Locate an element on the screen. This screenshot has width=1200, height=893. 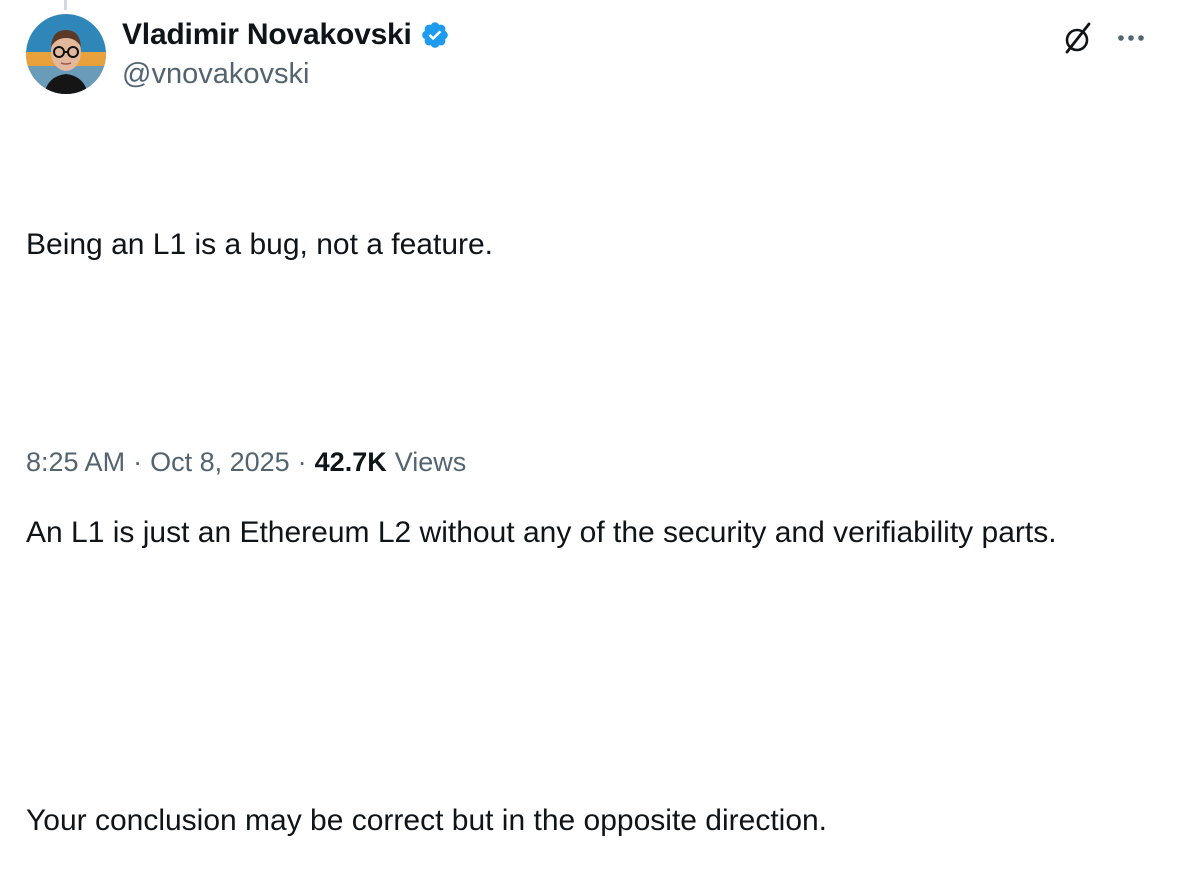
grok-button is located at coordinates (1078, 38).